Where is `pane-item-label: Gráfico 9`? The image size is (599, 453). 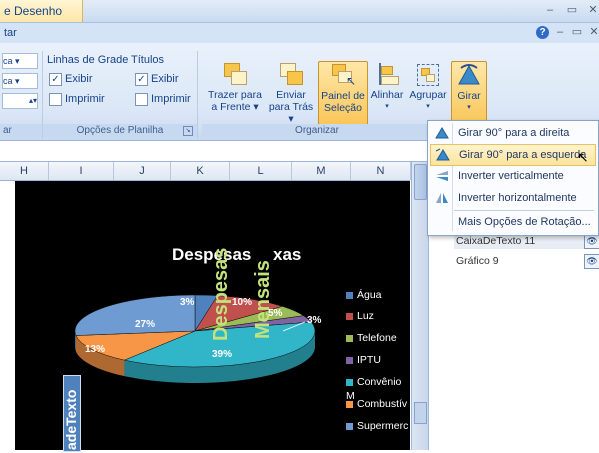 pane-item-label: Gráfico 9 is located at coordinates (477, 261).